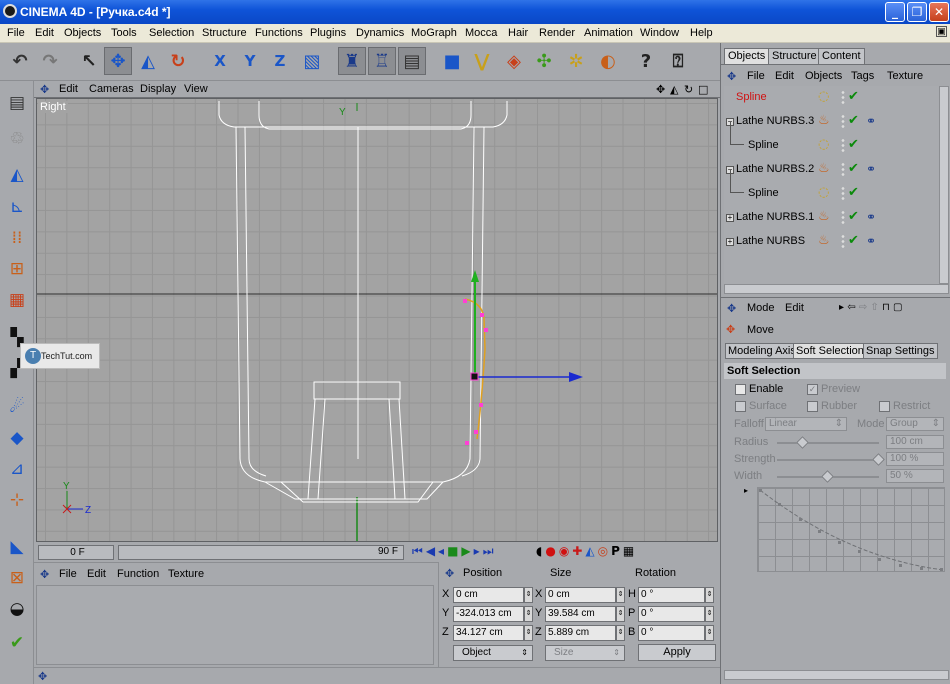  What do you see at coordinates (382, 61) in the screenshot?
I see `render-picture-viewer-icon: ♖` at bounding box center [382, 61].